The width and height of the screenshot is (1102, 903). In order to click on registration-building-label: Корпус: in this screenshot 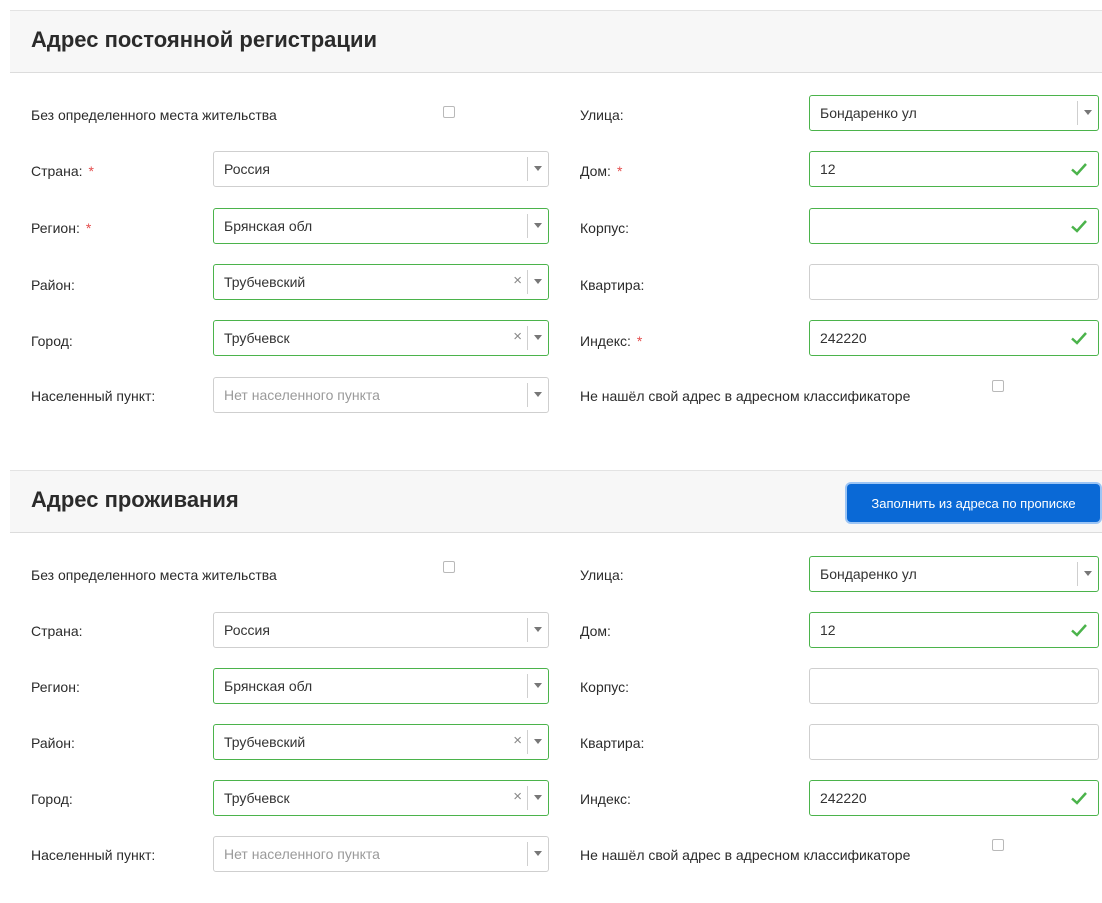, I will do `click(605, 228)`.